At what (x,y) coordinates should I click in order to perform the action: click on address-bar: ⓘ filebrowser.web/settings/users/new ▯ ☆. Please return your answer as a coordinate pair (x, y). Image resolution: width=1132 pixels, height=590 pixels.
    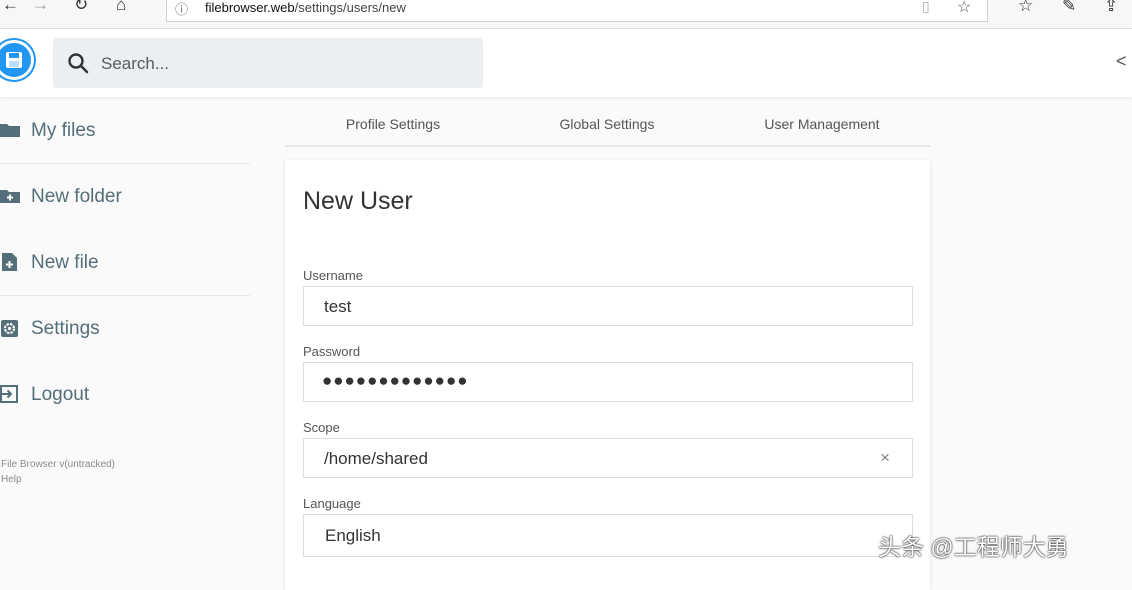
    Looking at the image, I should click on (577, 11).